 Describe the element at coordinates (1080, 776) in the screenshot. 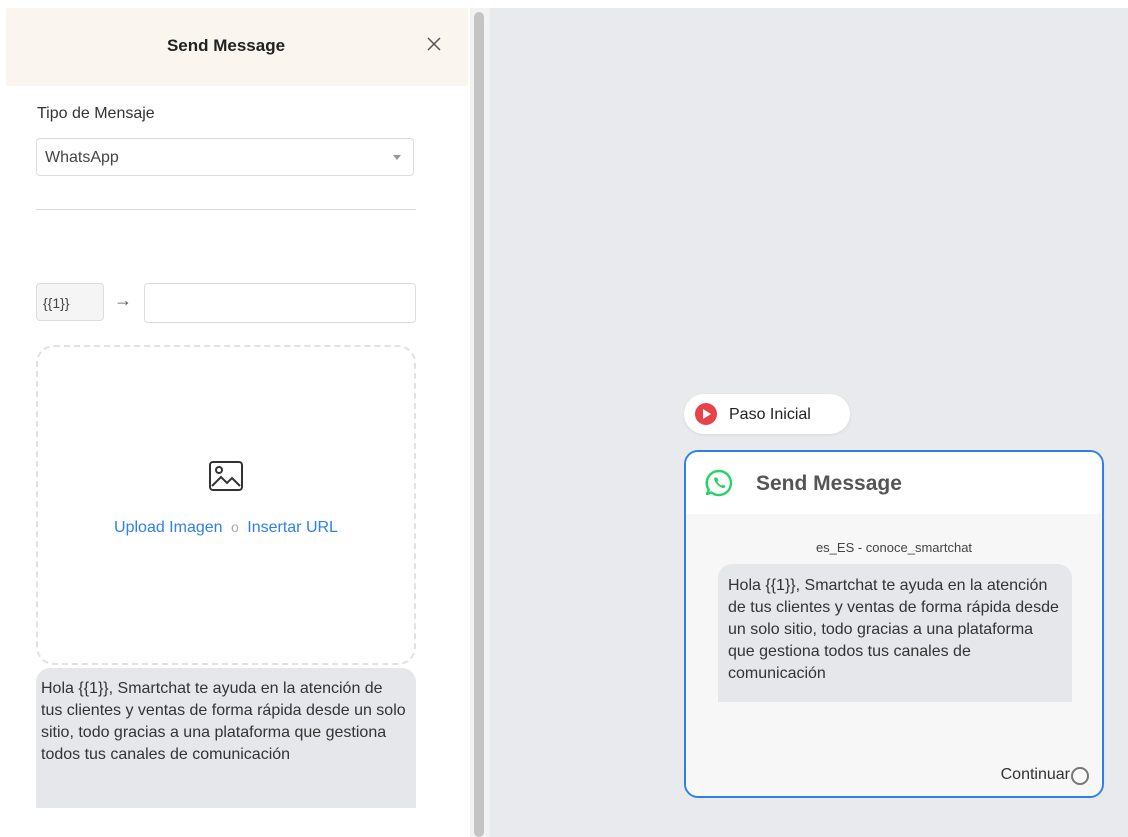

I see `continue-connector` at that location.